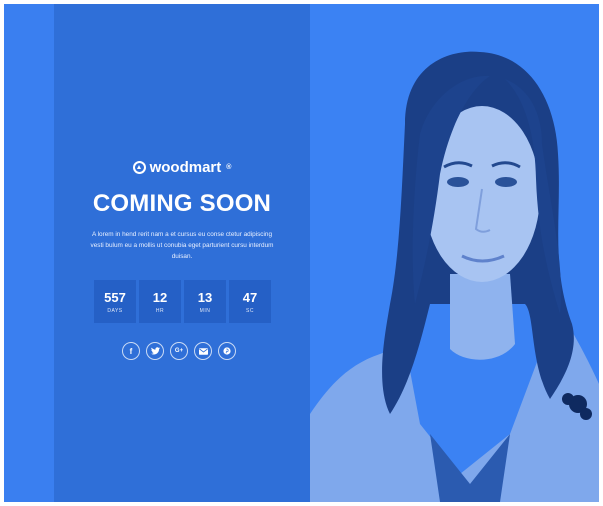  What do you see at coordinates (155, 351) in the screenshot?
I see `twitter-icon` at bounding box center [155, 351].